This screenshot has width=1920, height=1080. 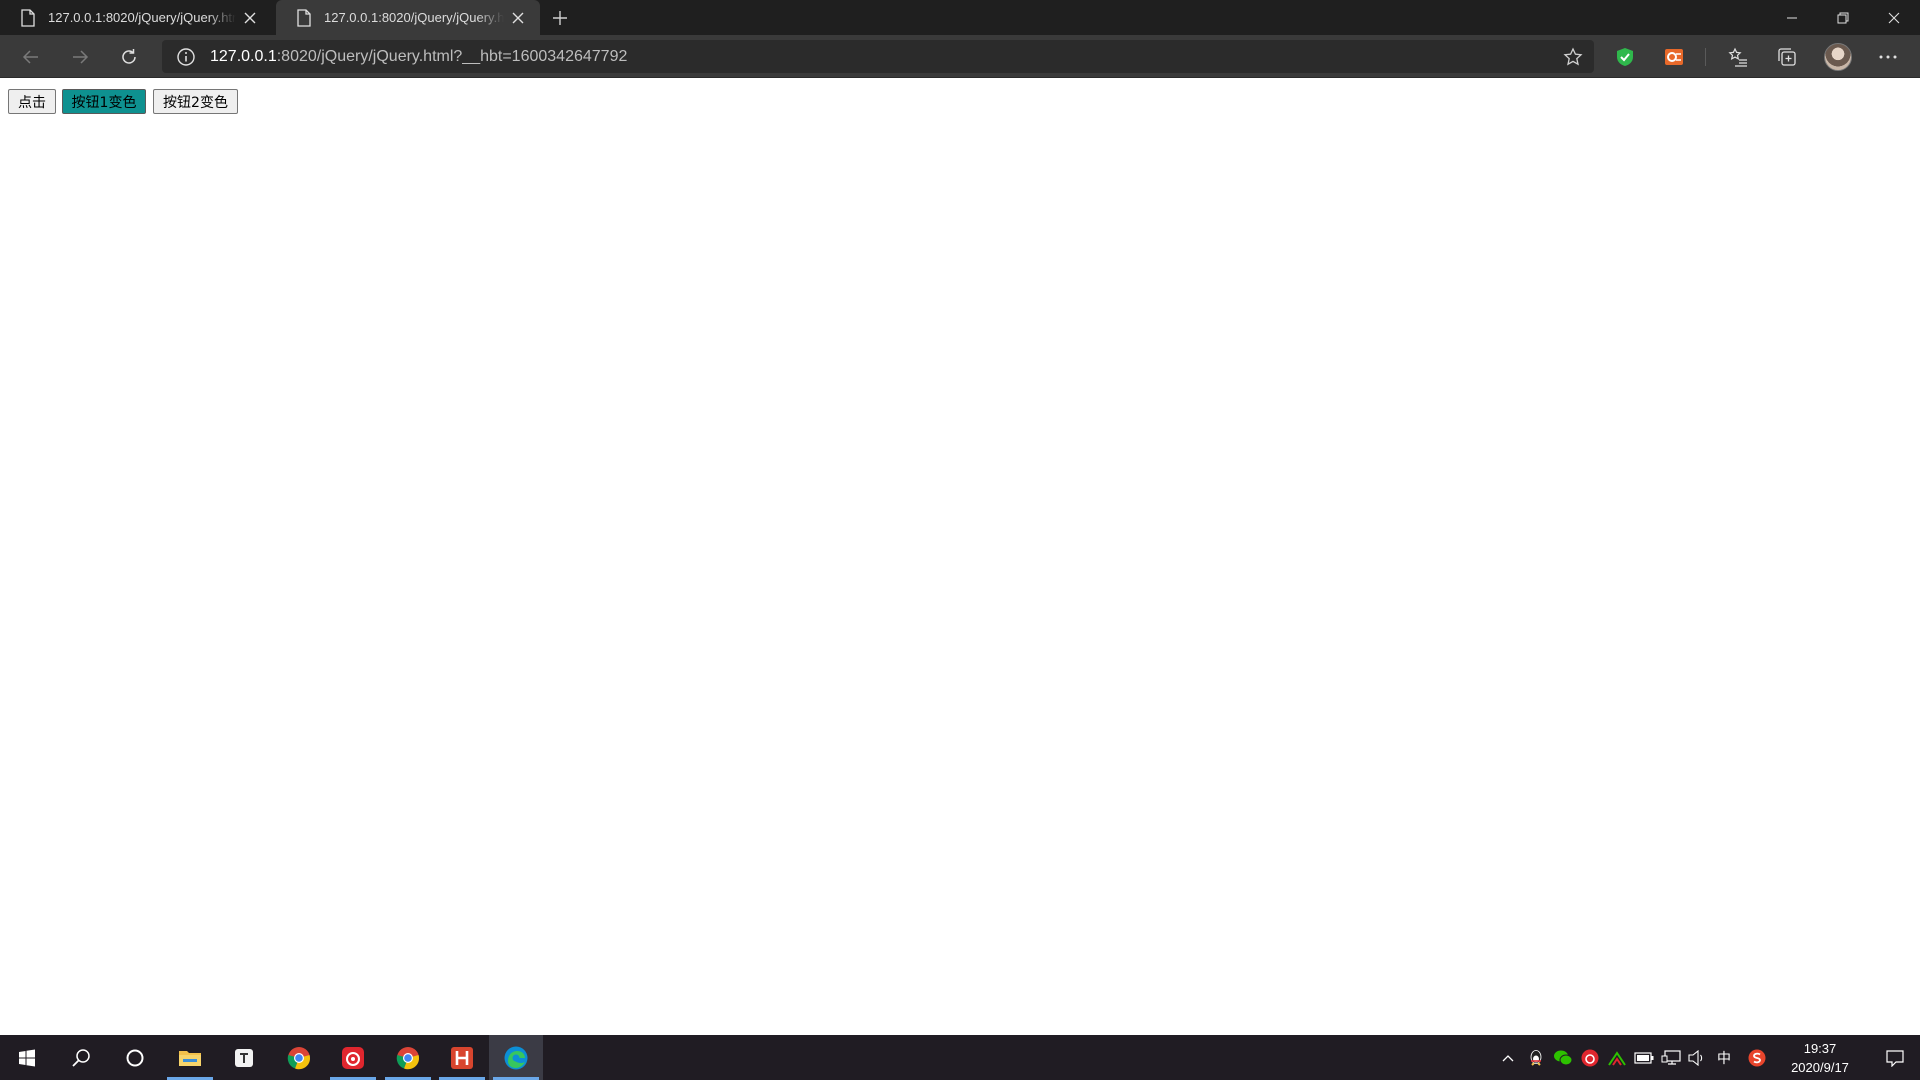 What do you see at coordinates (195, 101) in the screenshot?
I see `button2-change-color: 按钮2变色` at bounding box center [195, 101].